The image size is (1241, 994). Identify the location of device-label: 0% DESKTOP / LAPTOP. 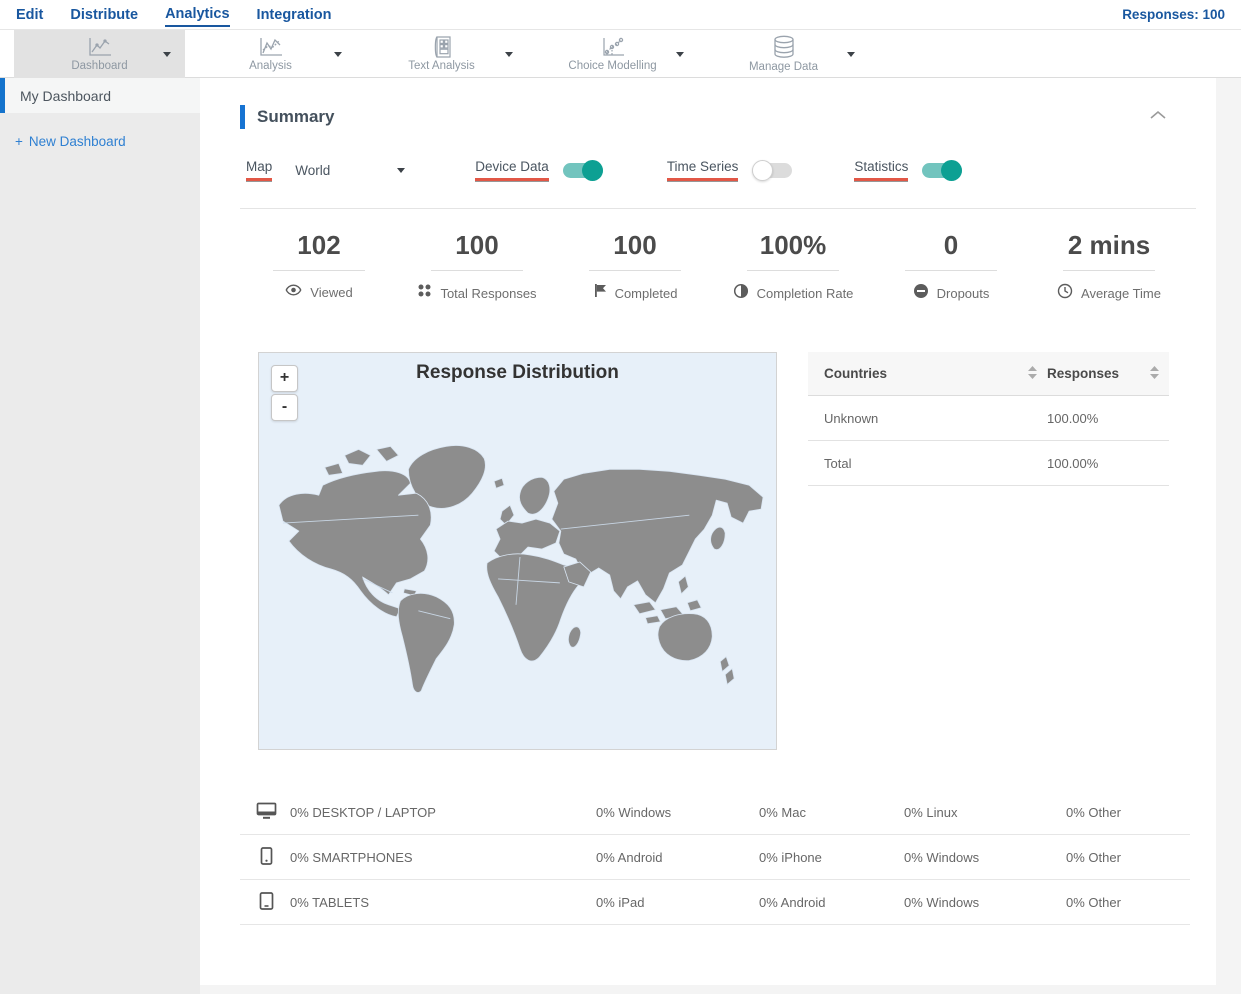
(363, 812).